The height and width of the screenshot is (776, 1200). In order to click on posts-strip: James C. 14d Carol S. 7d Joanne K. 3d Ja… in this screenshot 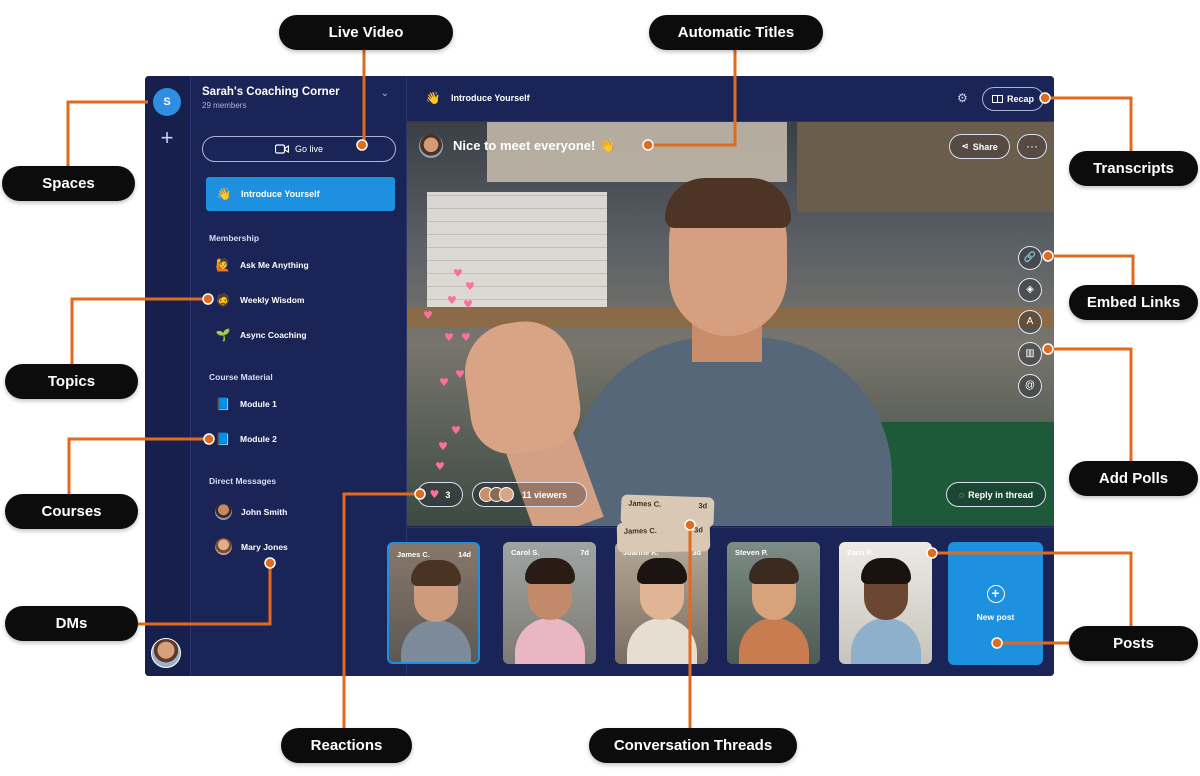, I will do `click(720, 585)`.